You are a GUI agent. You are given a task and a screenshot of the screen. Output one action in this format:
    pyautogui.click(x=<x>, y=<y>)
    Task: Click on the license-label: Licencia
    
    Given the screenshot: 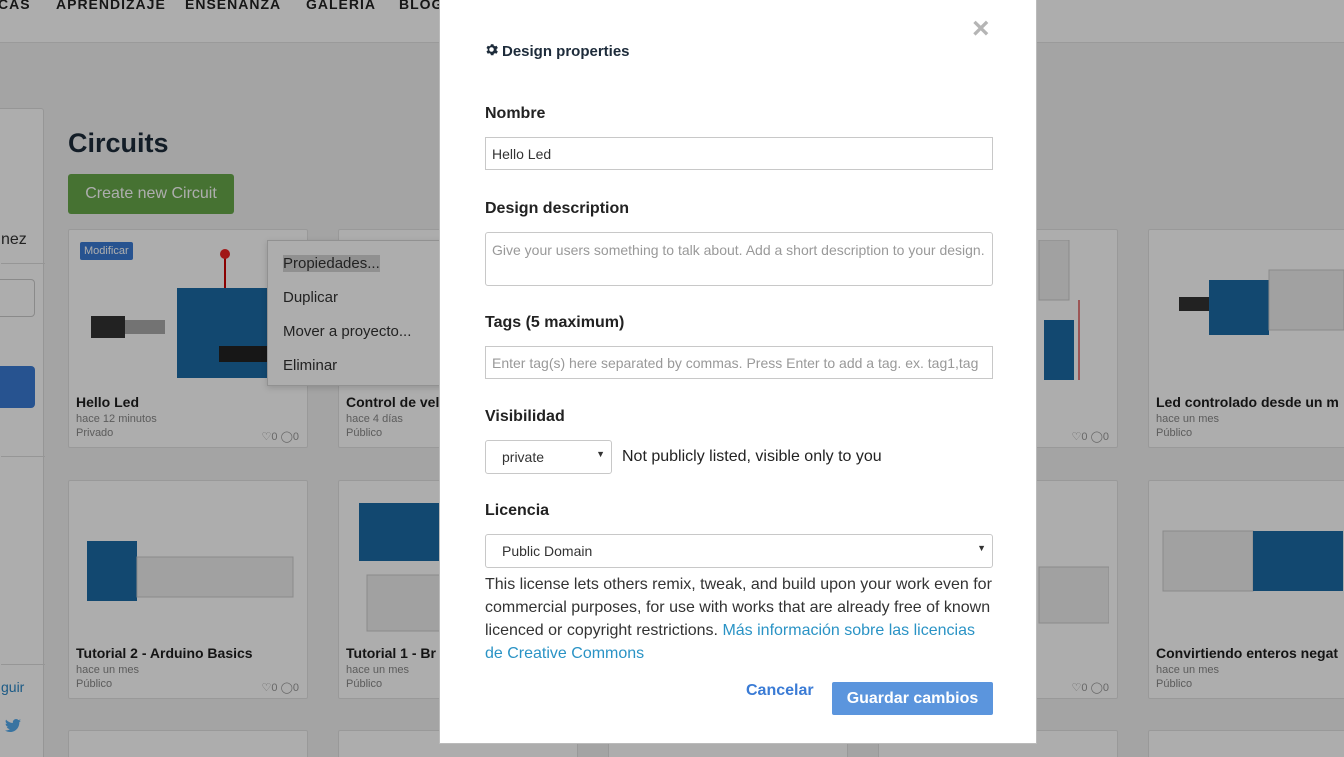 What is the action you would take?
    pyautogui.click(x=517, y=510)
    